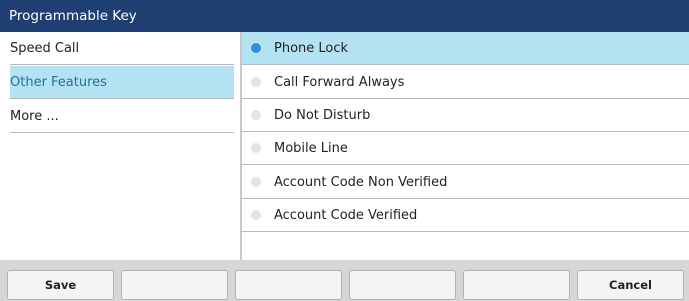 The image size is (689, 301). I want to click on softkey-bar: Save Cancel, so click(344, 280).